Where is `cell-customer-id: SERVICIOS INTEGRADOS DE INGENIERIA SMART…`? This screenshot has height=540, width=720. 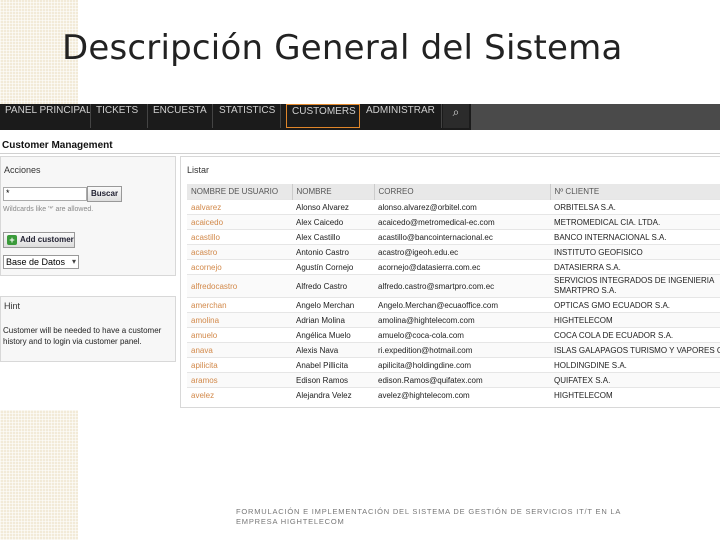 cell-customer-id: SERVICIOS INTEGRADOS DE INGENIERIA SMART… is located at coordinates (635, 286).